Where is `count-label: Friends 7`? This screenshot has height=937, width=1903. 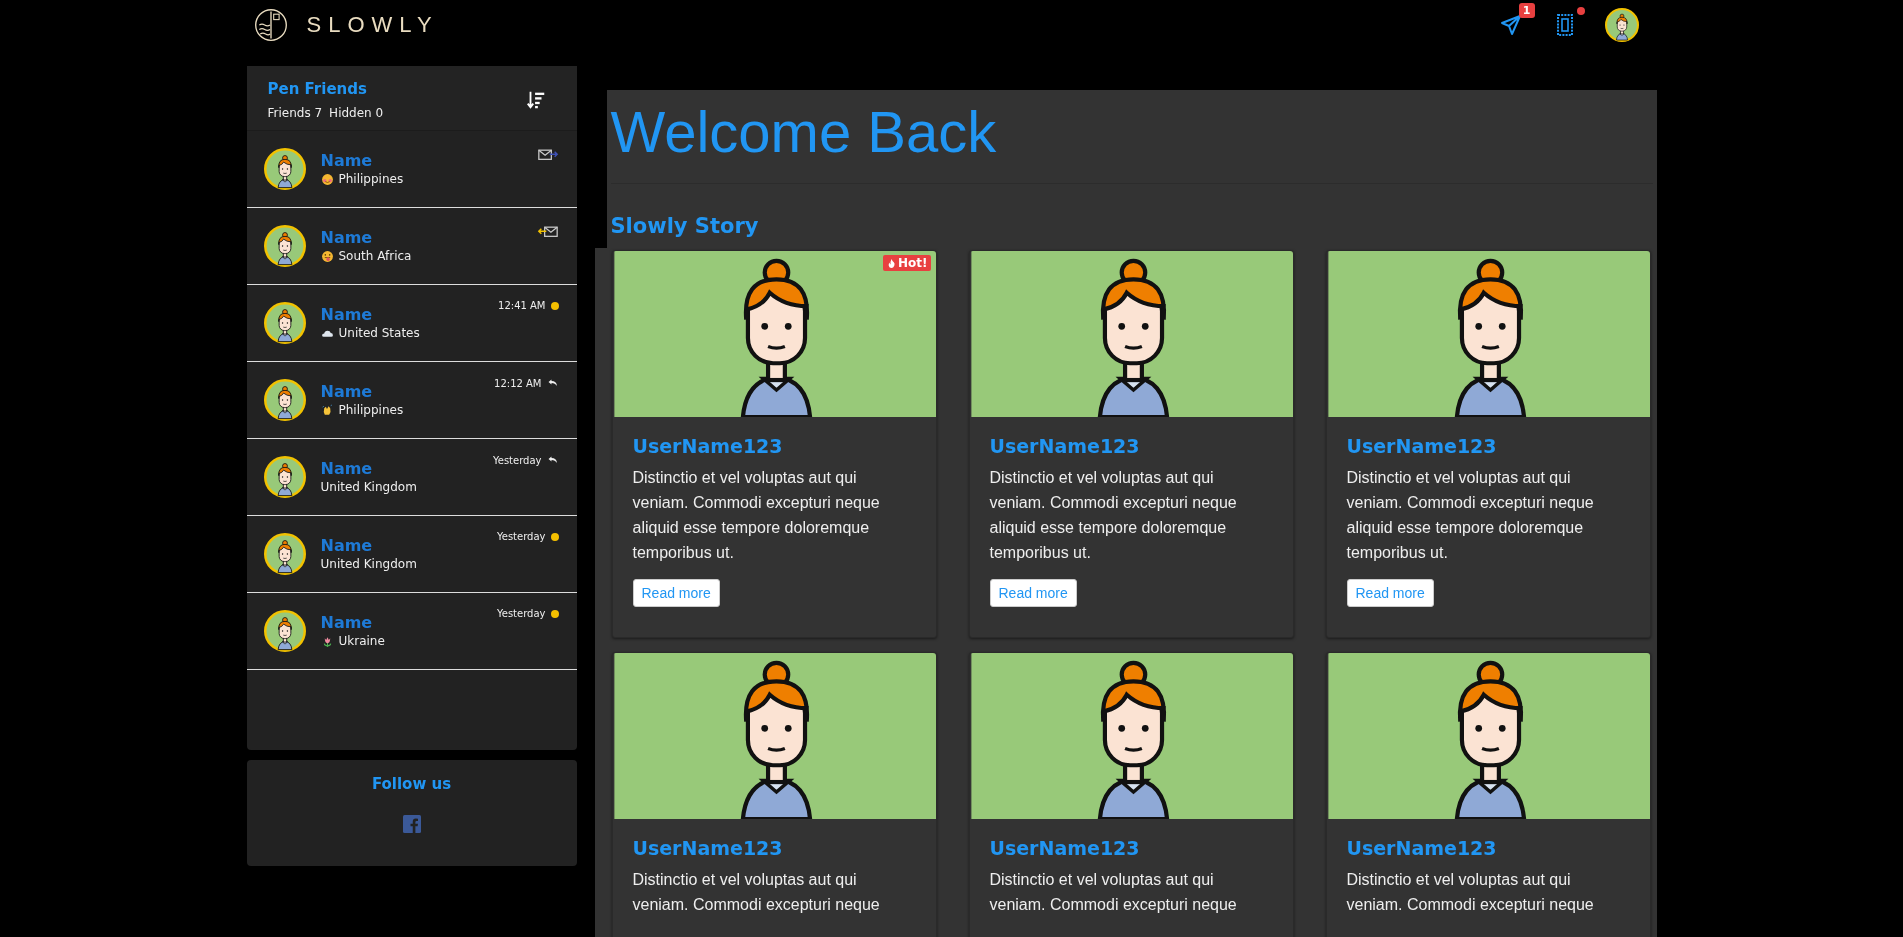 count-label: Friends 7 is located at coordinates (295, 113).